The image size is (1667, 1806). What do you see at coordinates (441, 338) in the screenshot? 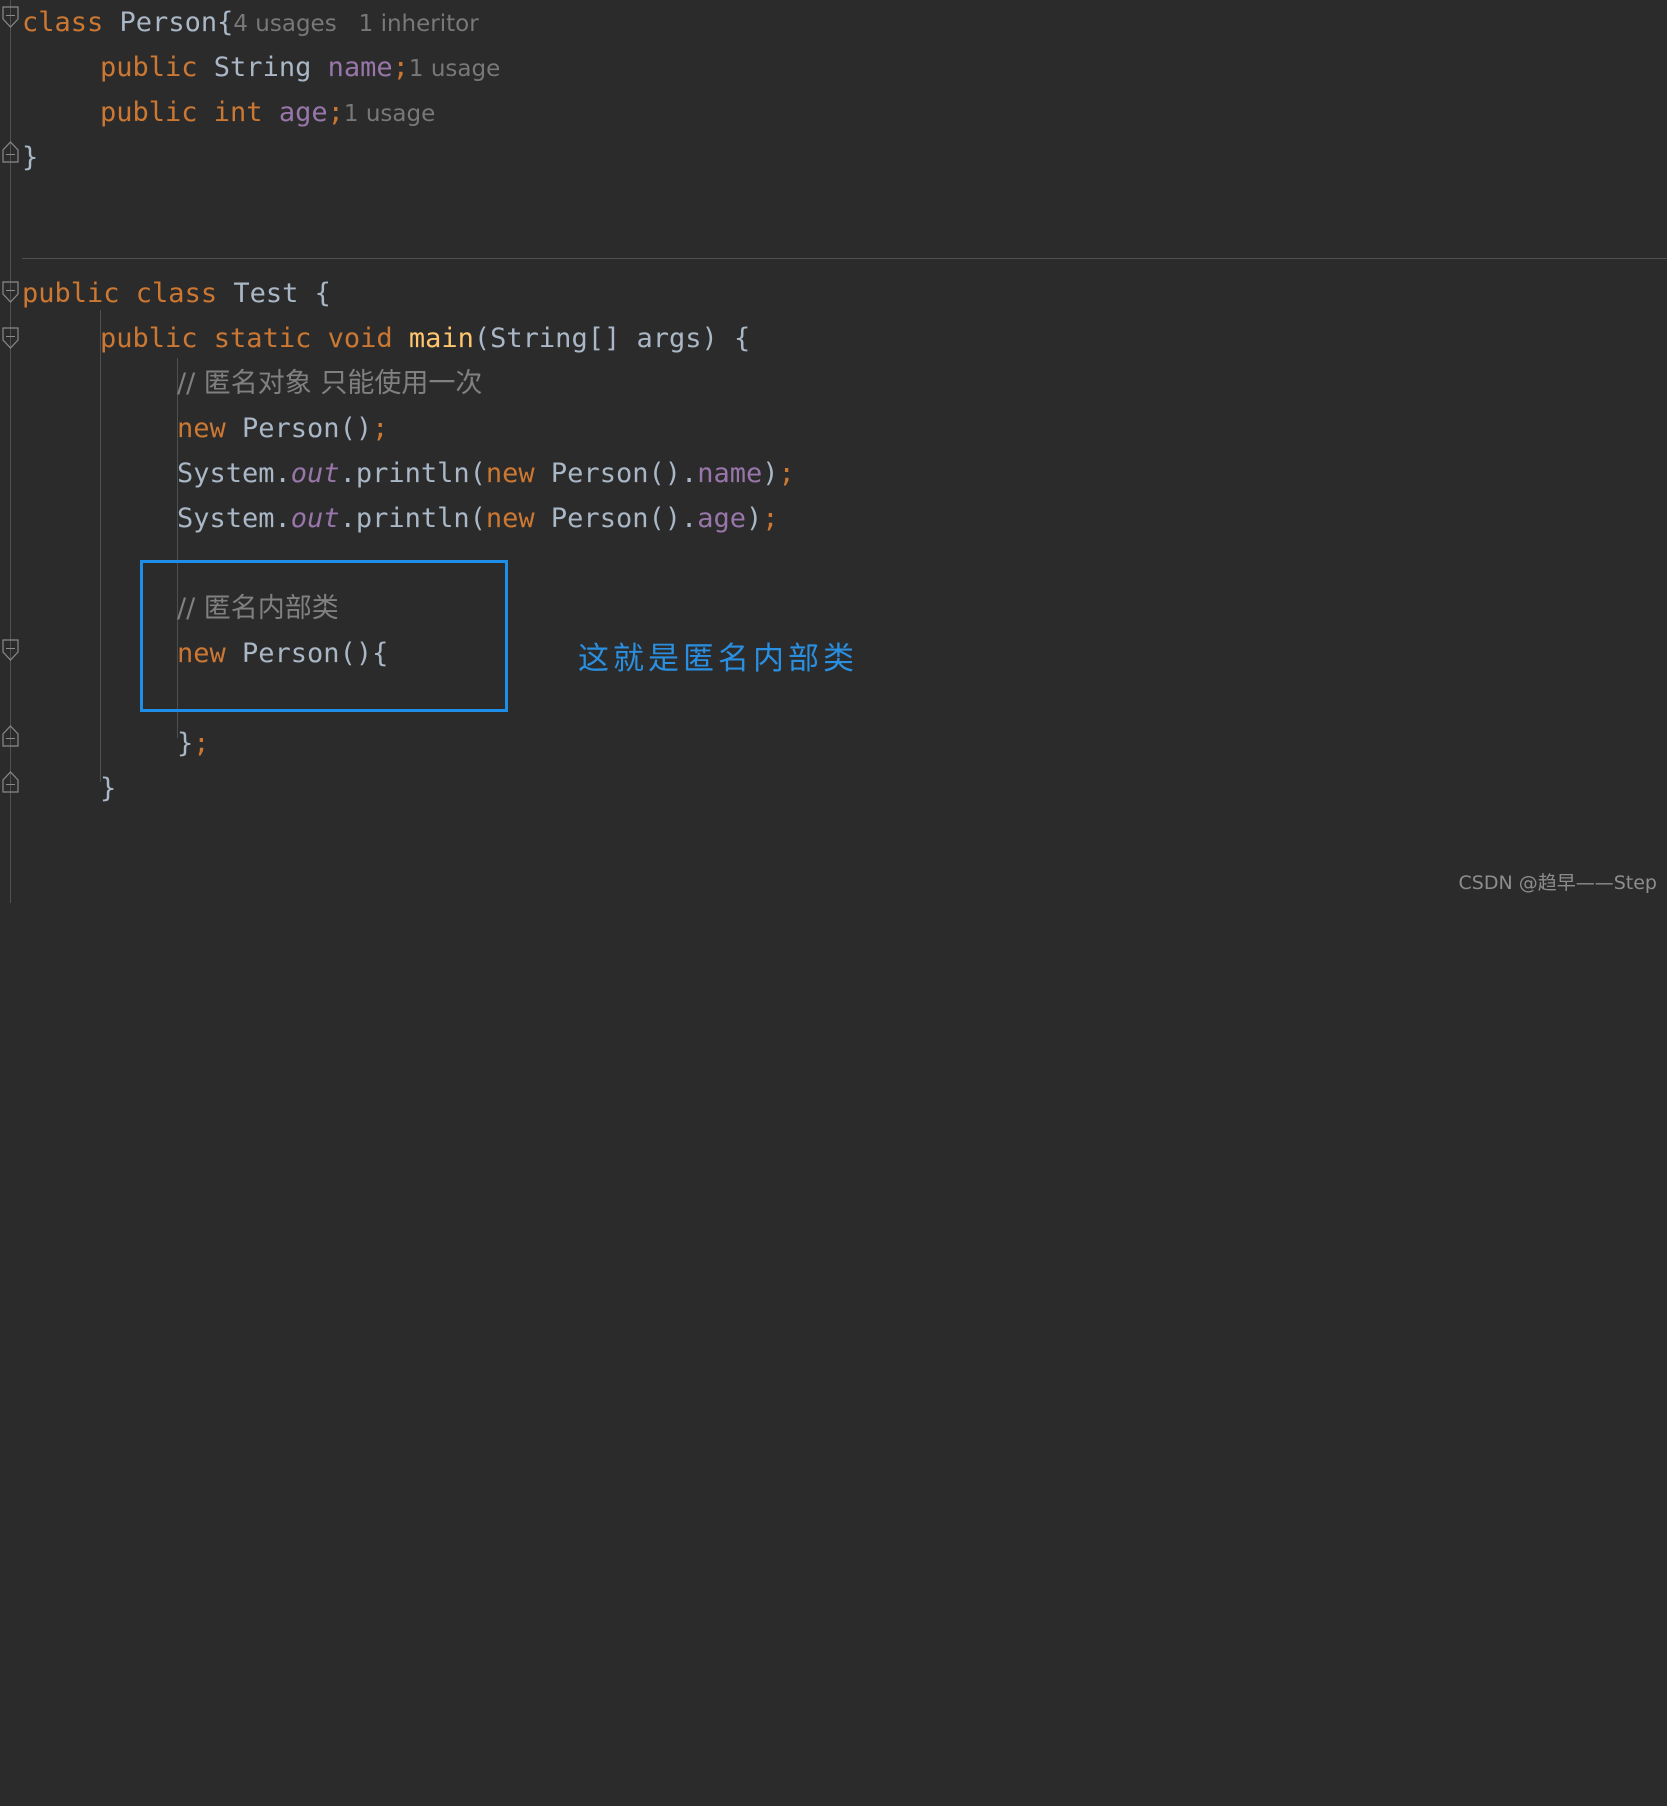
I see `method-name-main: main` at bounding box center [441, 338].